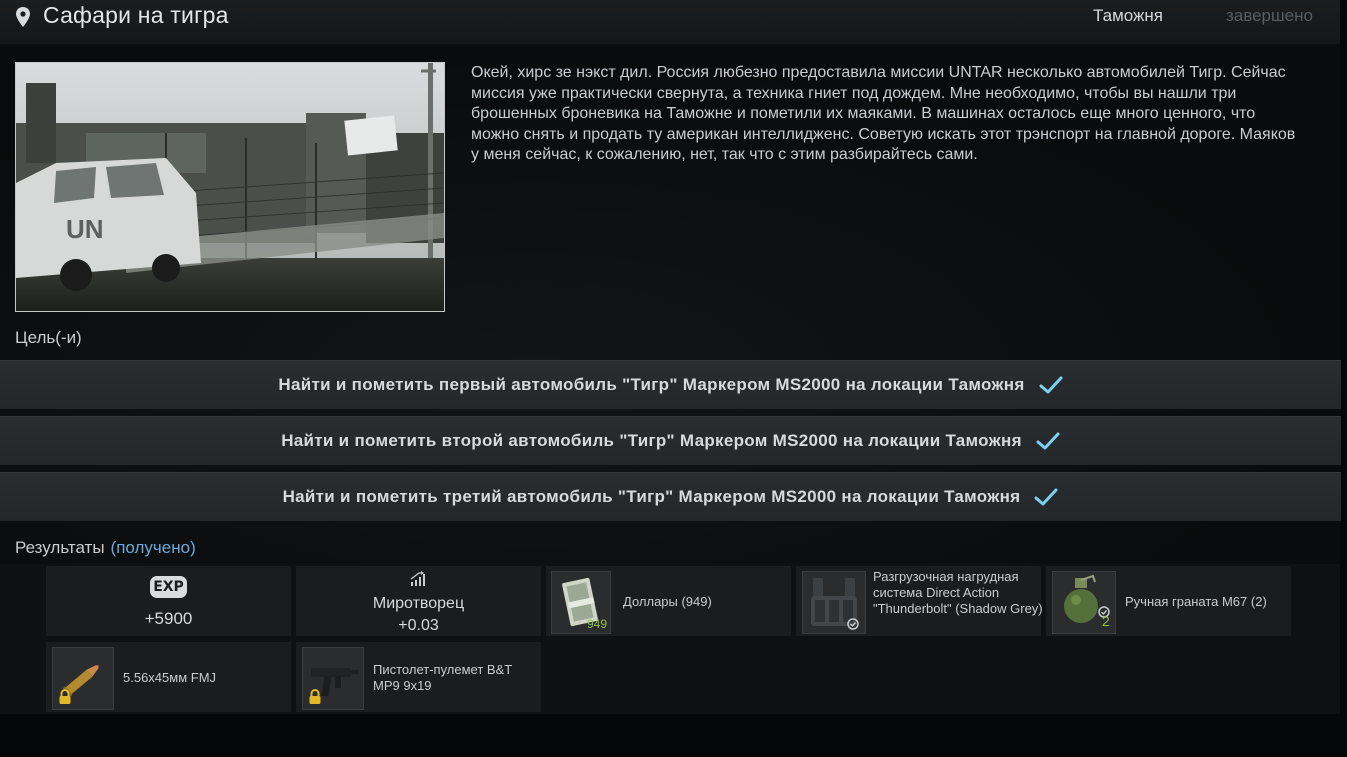 This screenshot has height=757, width=1347. I want to click on reward-item-dollars: 949 Доллары (949), so click(668, 601).